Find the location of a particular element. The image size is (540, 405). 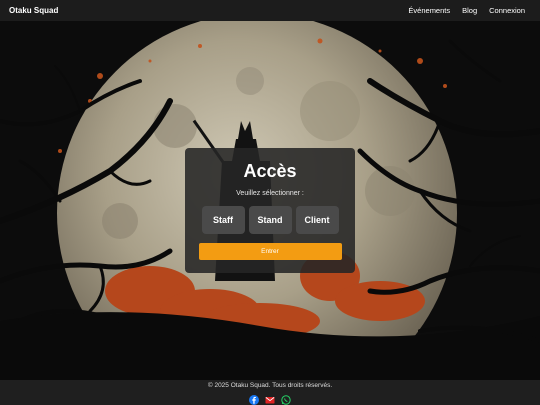

social-links is located at coordinates (270, 398).